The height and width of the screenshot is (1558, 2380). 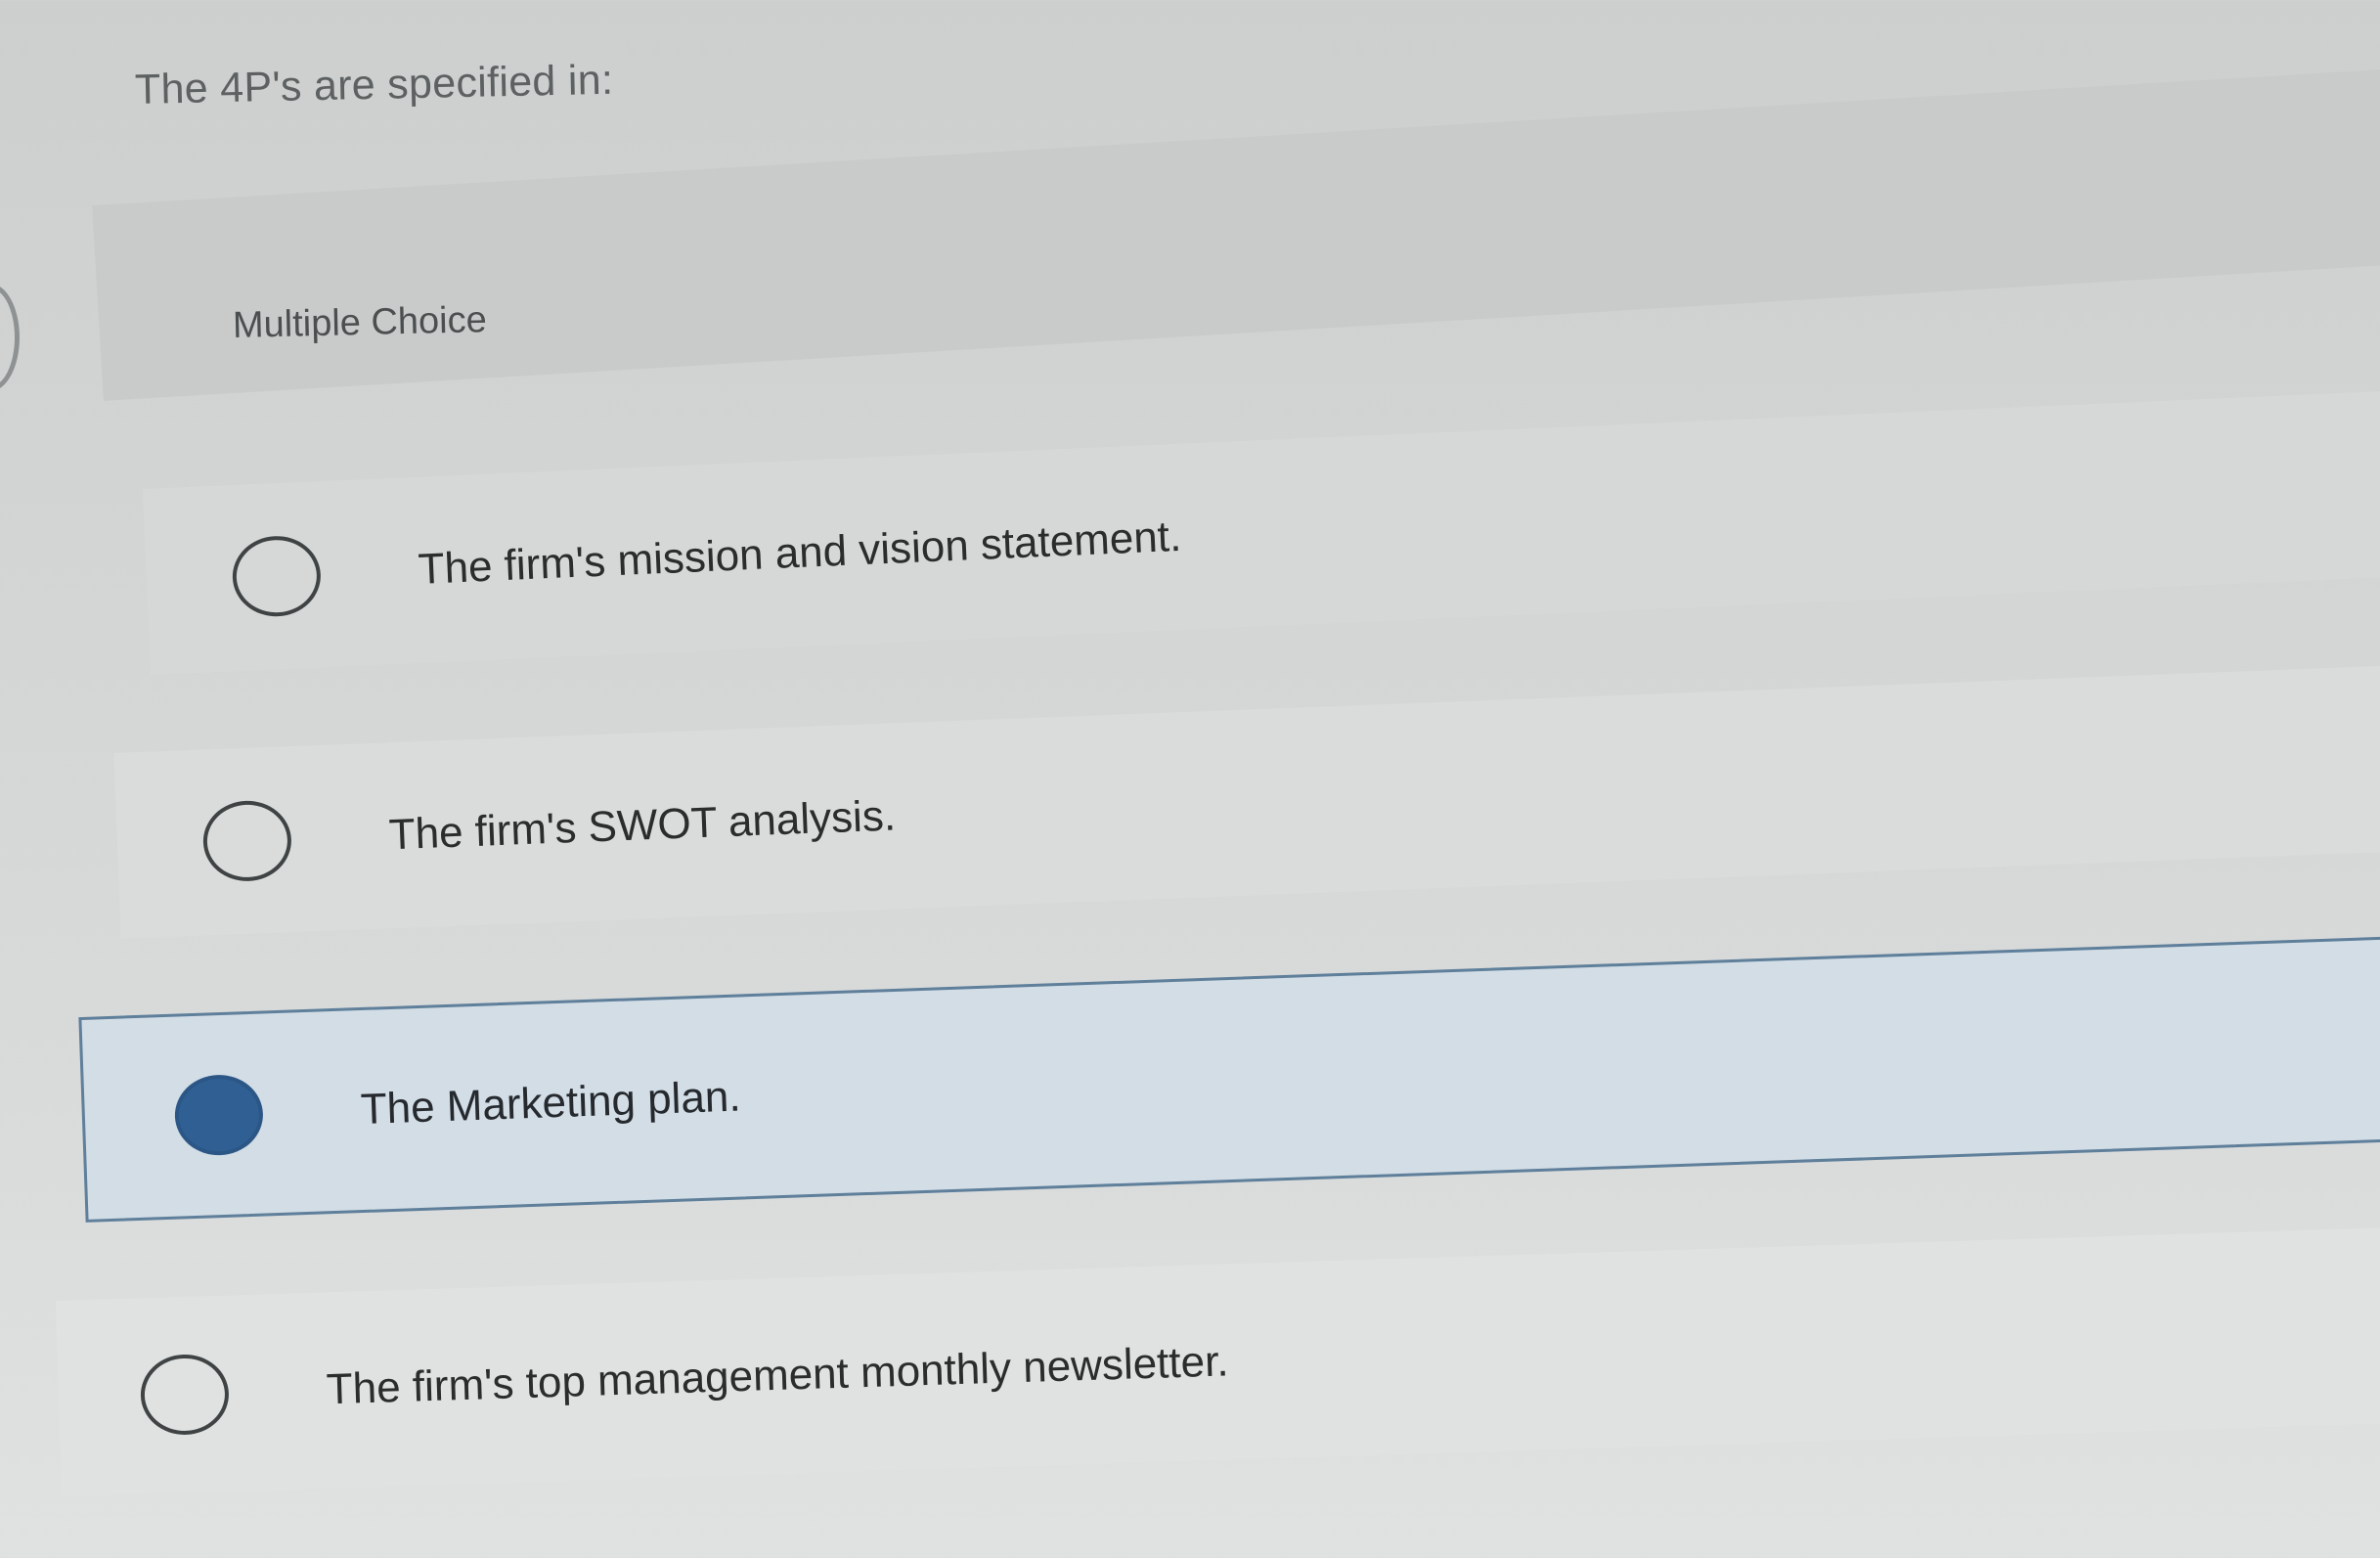 I want to click on radio-button-checked, so click(x=219, y=1115).